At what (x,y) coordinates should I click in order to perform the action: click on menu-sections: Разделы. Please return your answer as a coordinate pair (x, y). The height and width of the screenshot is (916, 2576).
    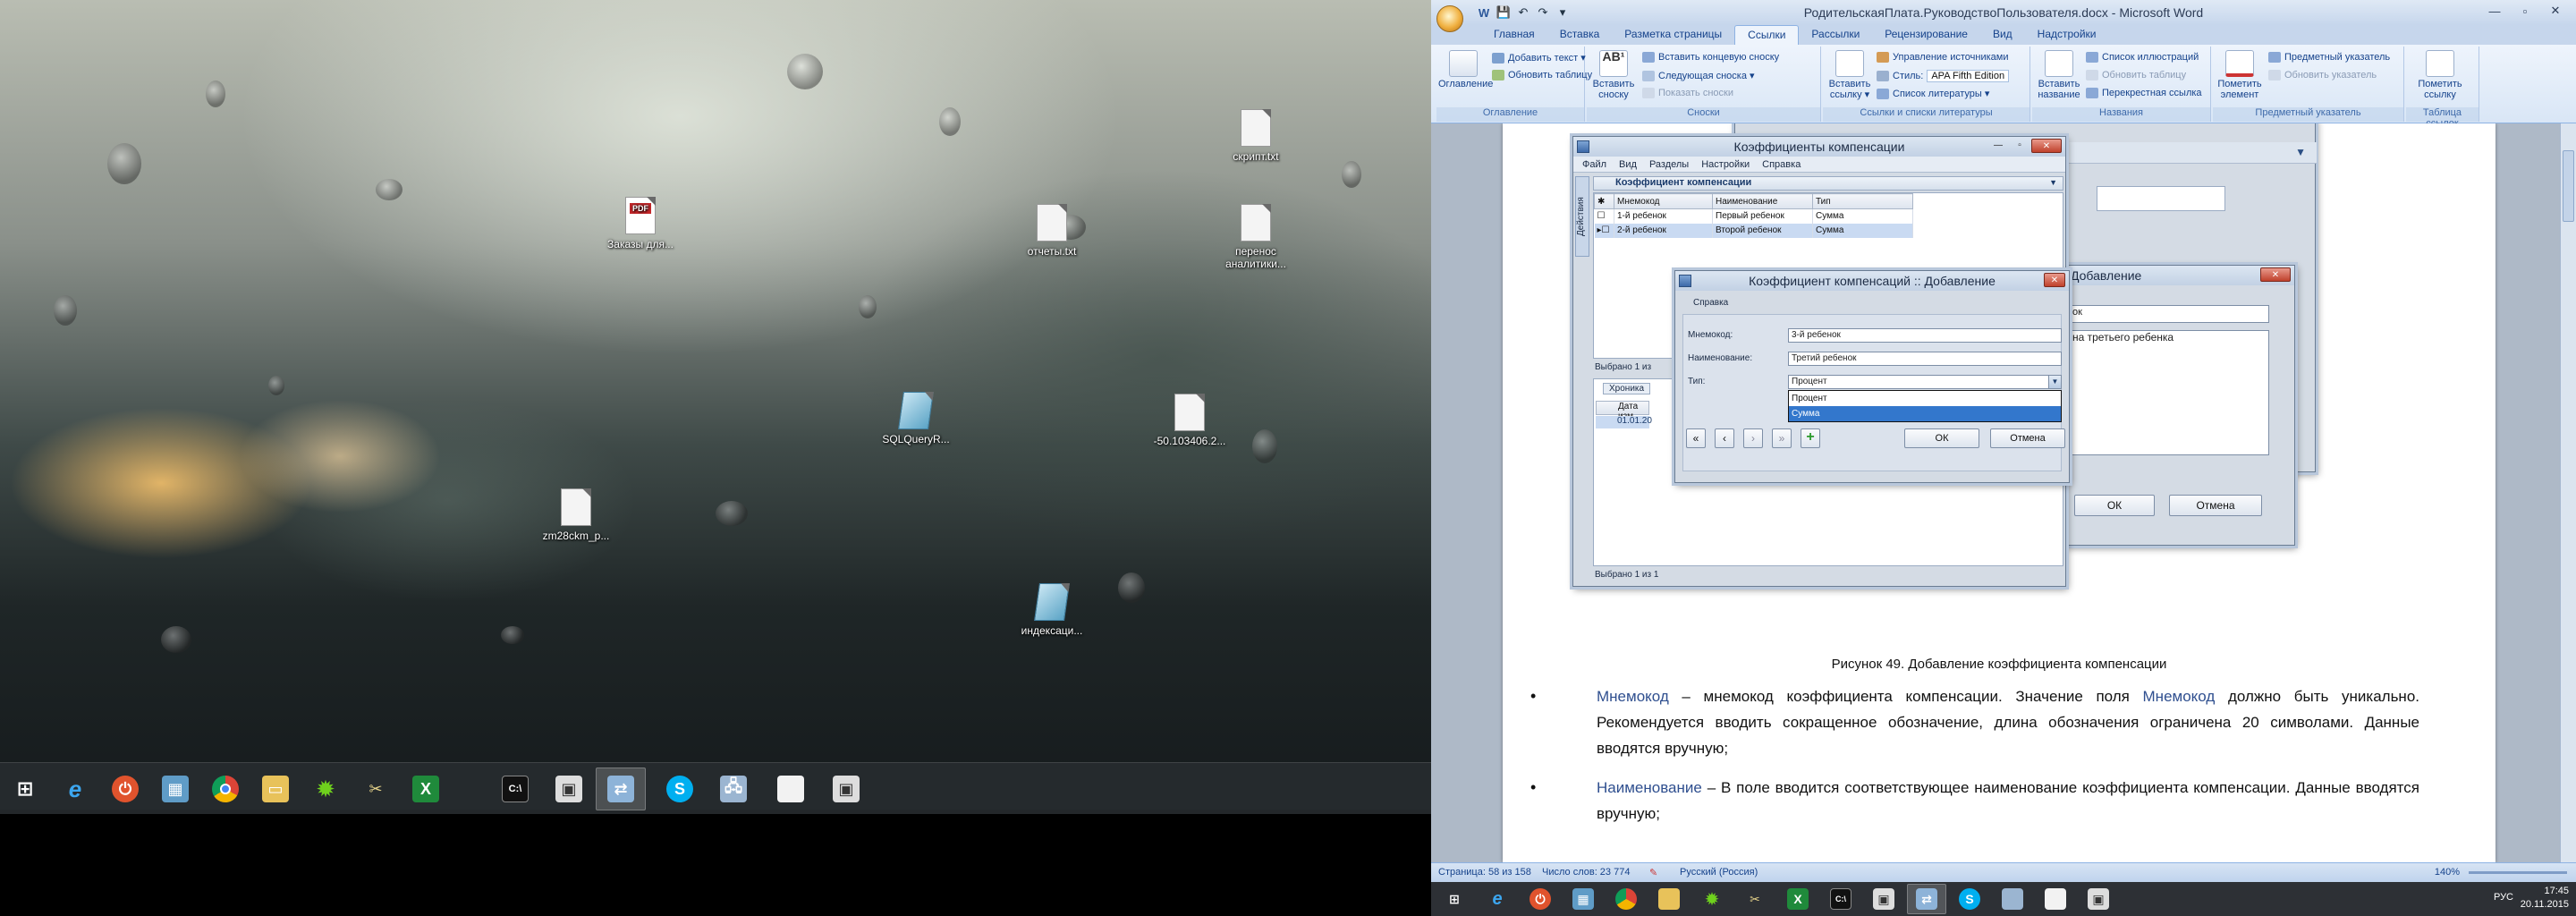
    Looking at the image, I should click on (1669, 164).